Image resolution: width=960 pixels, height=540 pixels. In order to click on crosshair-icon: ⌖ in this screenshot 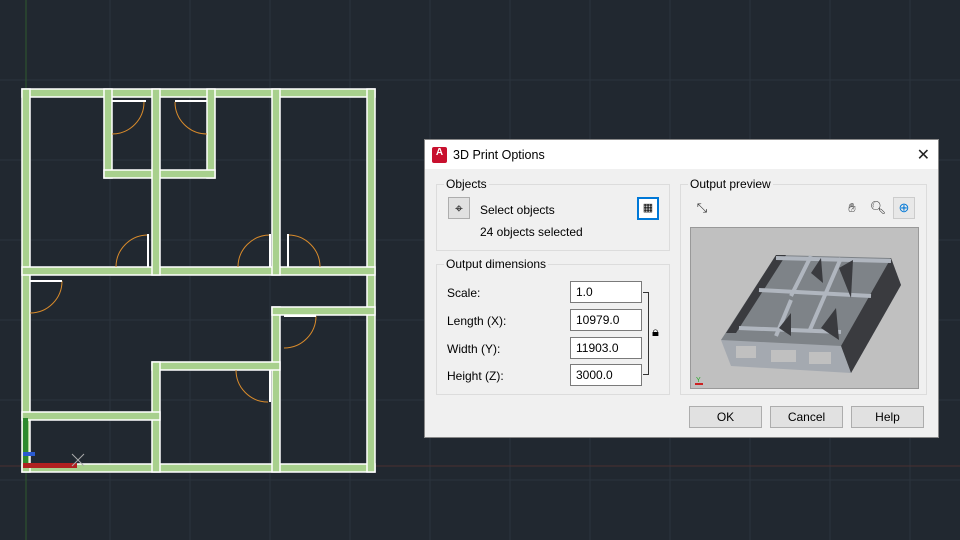, I will do `click(459, 208)`.